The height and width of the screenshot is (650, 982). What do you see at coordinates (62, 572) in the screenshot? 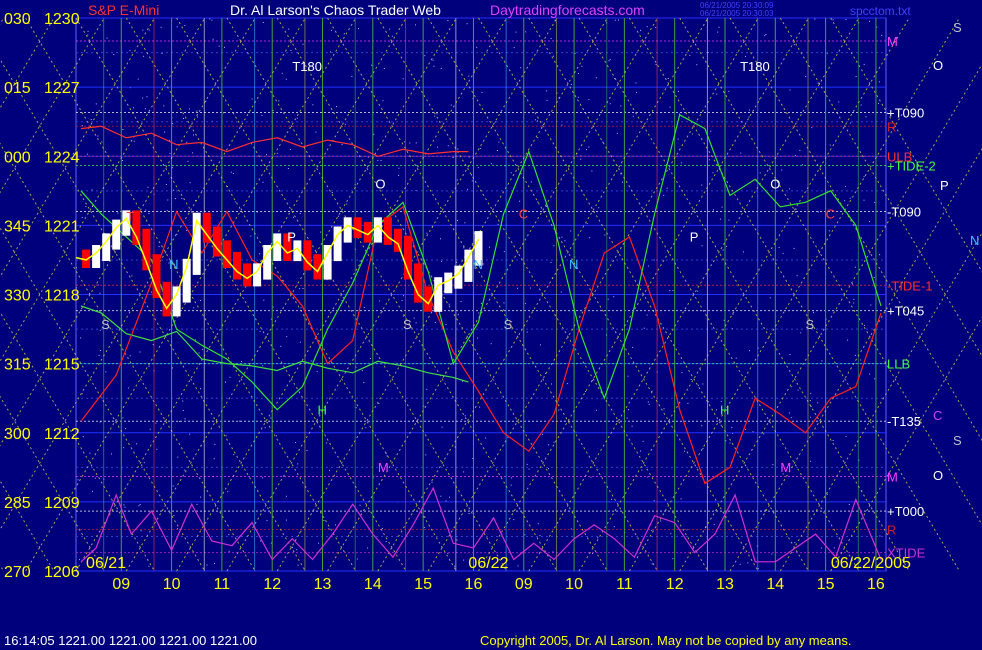
I see `y-tick-price: 1206` at bounding box center [62, 572].